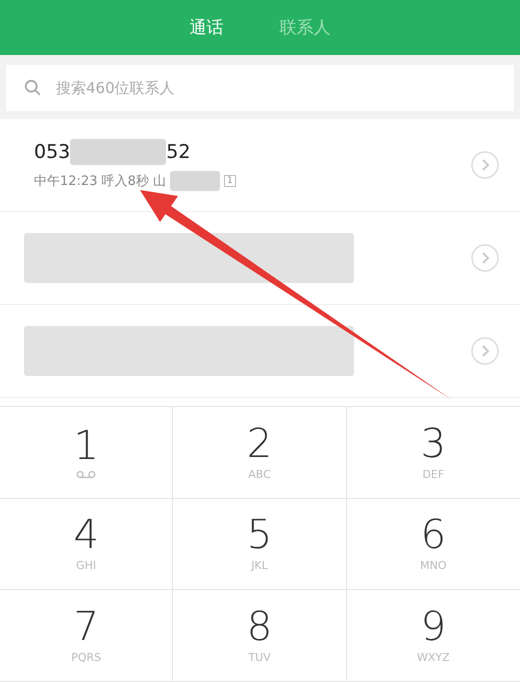  I want to click on phone-number: 053, so click(52, 152).